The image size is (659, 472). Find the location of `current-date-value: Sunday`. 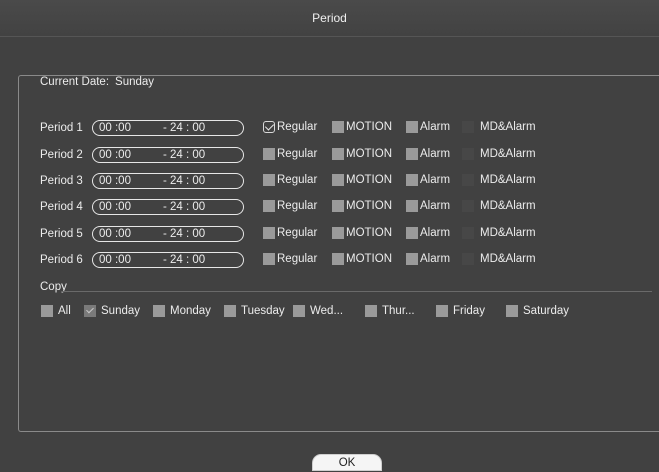

current-date-value: Sunday is located at coordinates (135, 82).